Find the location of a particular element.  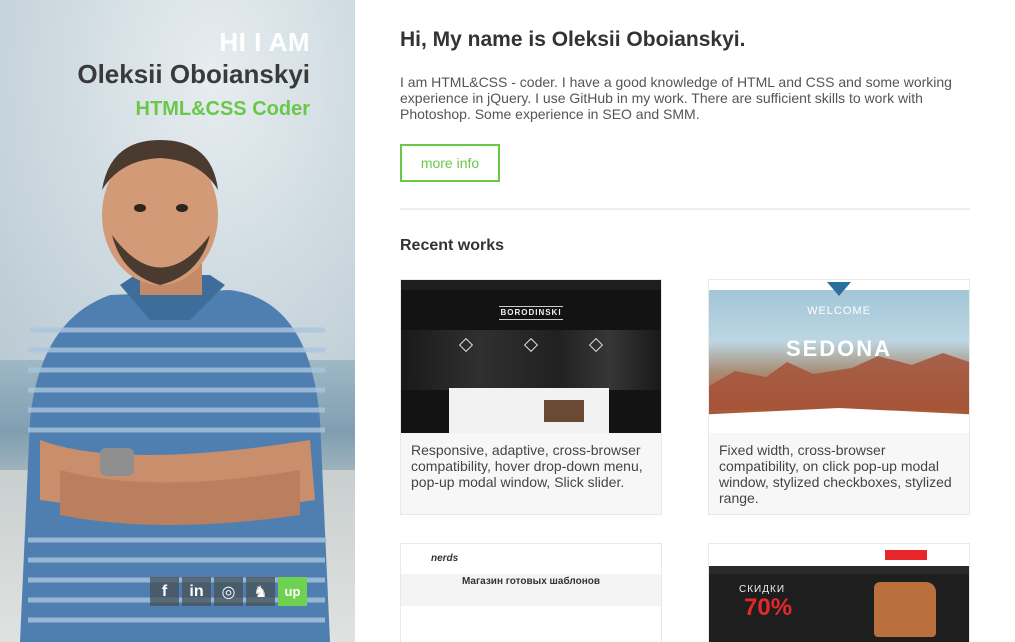

work-thumbnail: BORODINSKI is located at coordinates (531, 356).